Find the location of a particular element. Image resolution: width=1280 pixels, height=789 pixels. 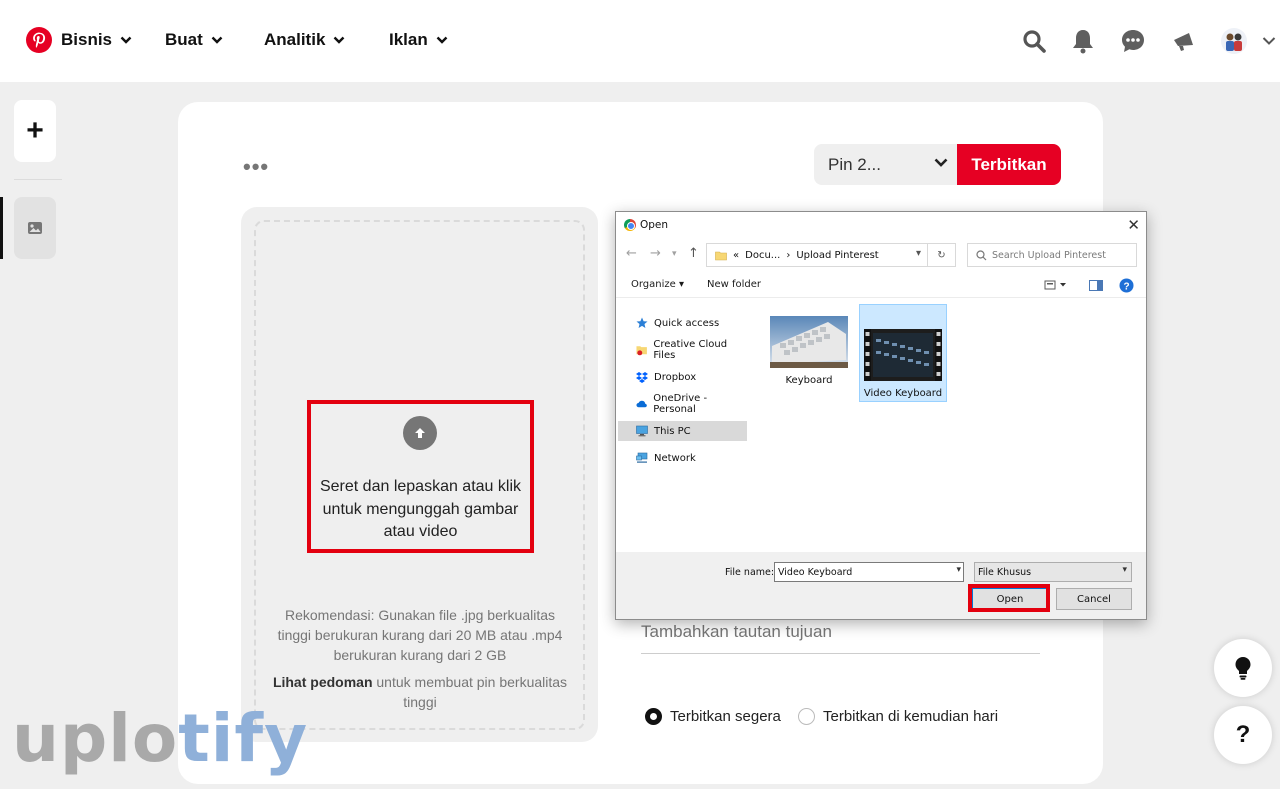

publish-later-label: Terbitkan di kemudian hari is located at coordinates (911, 716).